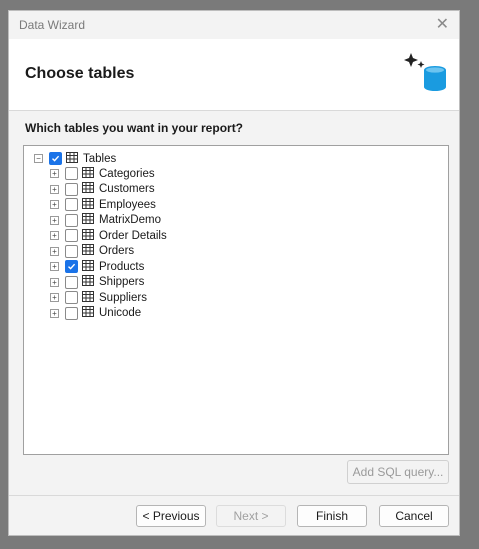  Describe the element at coordinates (100, 158) in the screenshot. I see `tree-root-label: Tables` at that location.